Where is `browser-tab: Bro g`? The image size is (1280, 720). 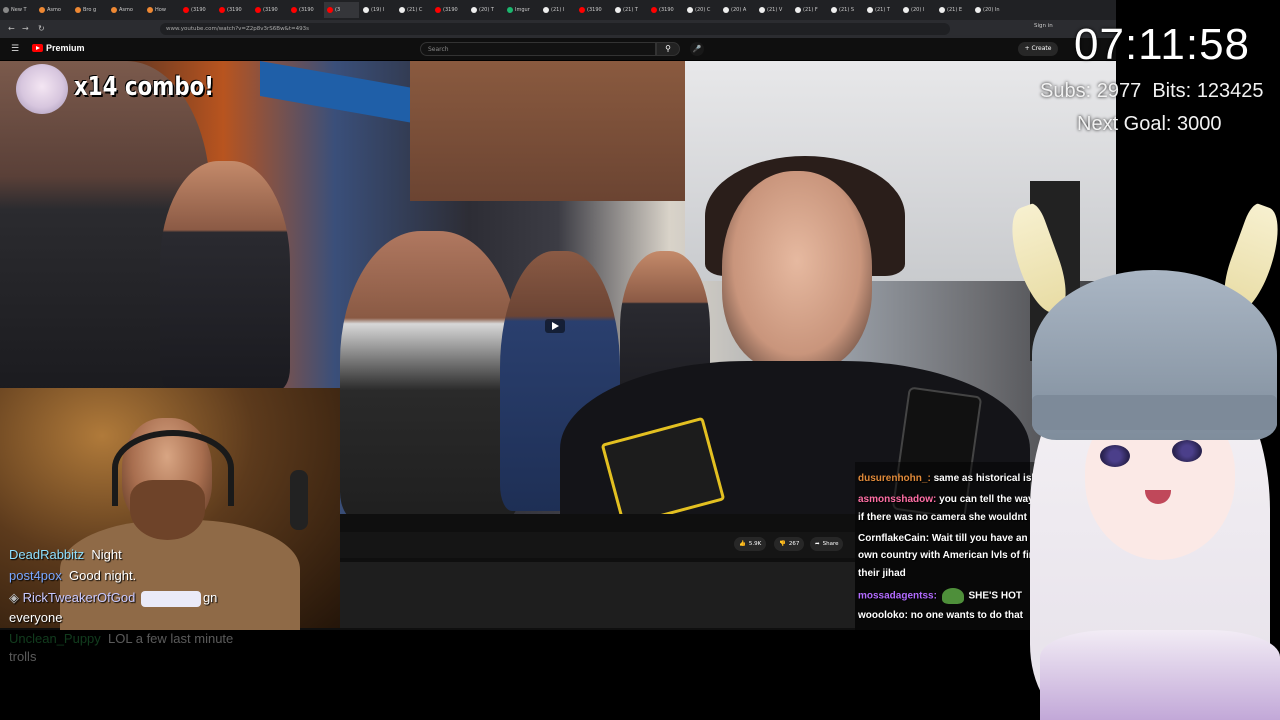
browser-tab: Bro g is located at coordinates (89, 10).